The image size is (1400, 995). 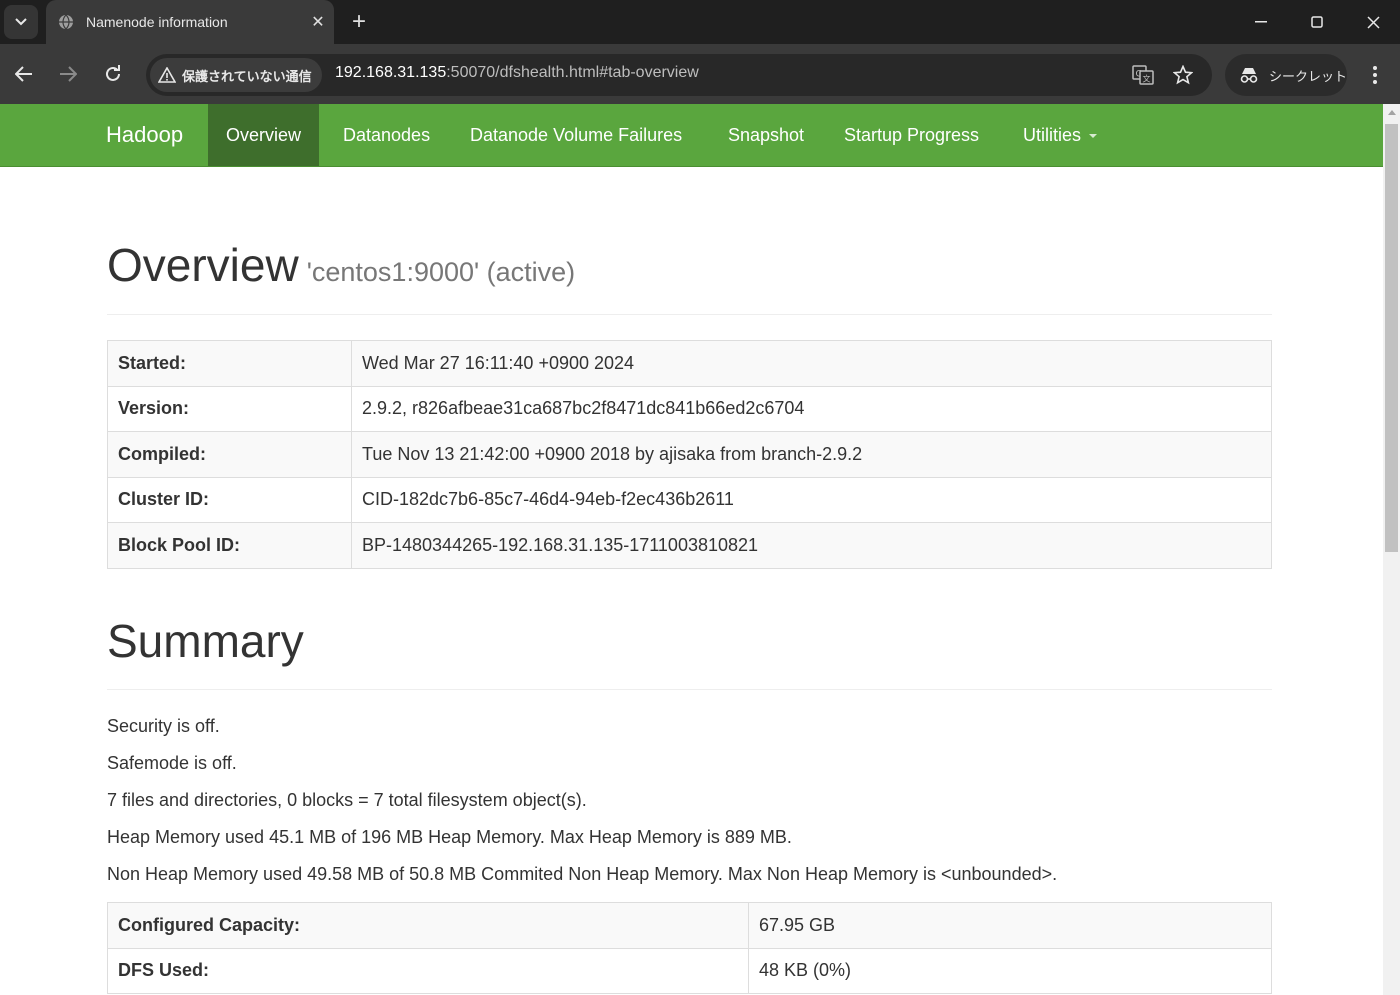 I want to click on summary-heading: Summary, so click(x=205, y=641).